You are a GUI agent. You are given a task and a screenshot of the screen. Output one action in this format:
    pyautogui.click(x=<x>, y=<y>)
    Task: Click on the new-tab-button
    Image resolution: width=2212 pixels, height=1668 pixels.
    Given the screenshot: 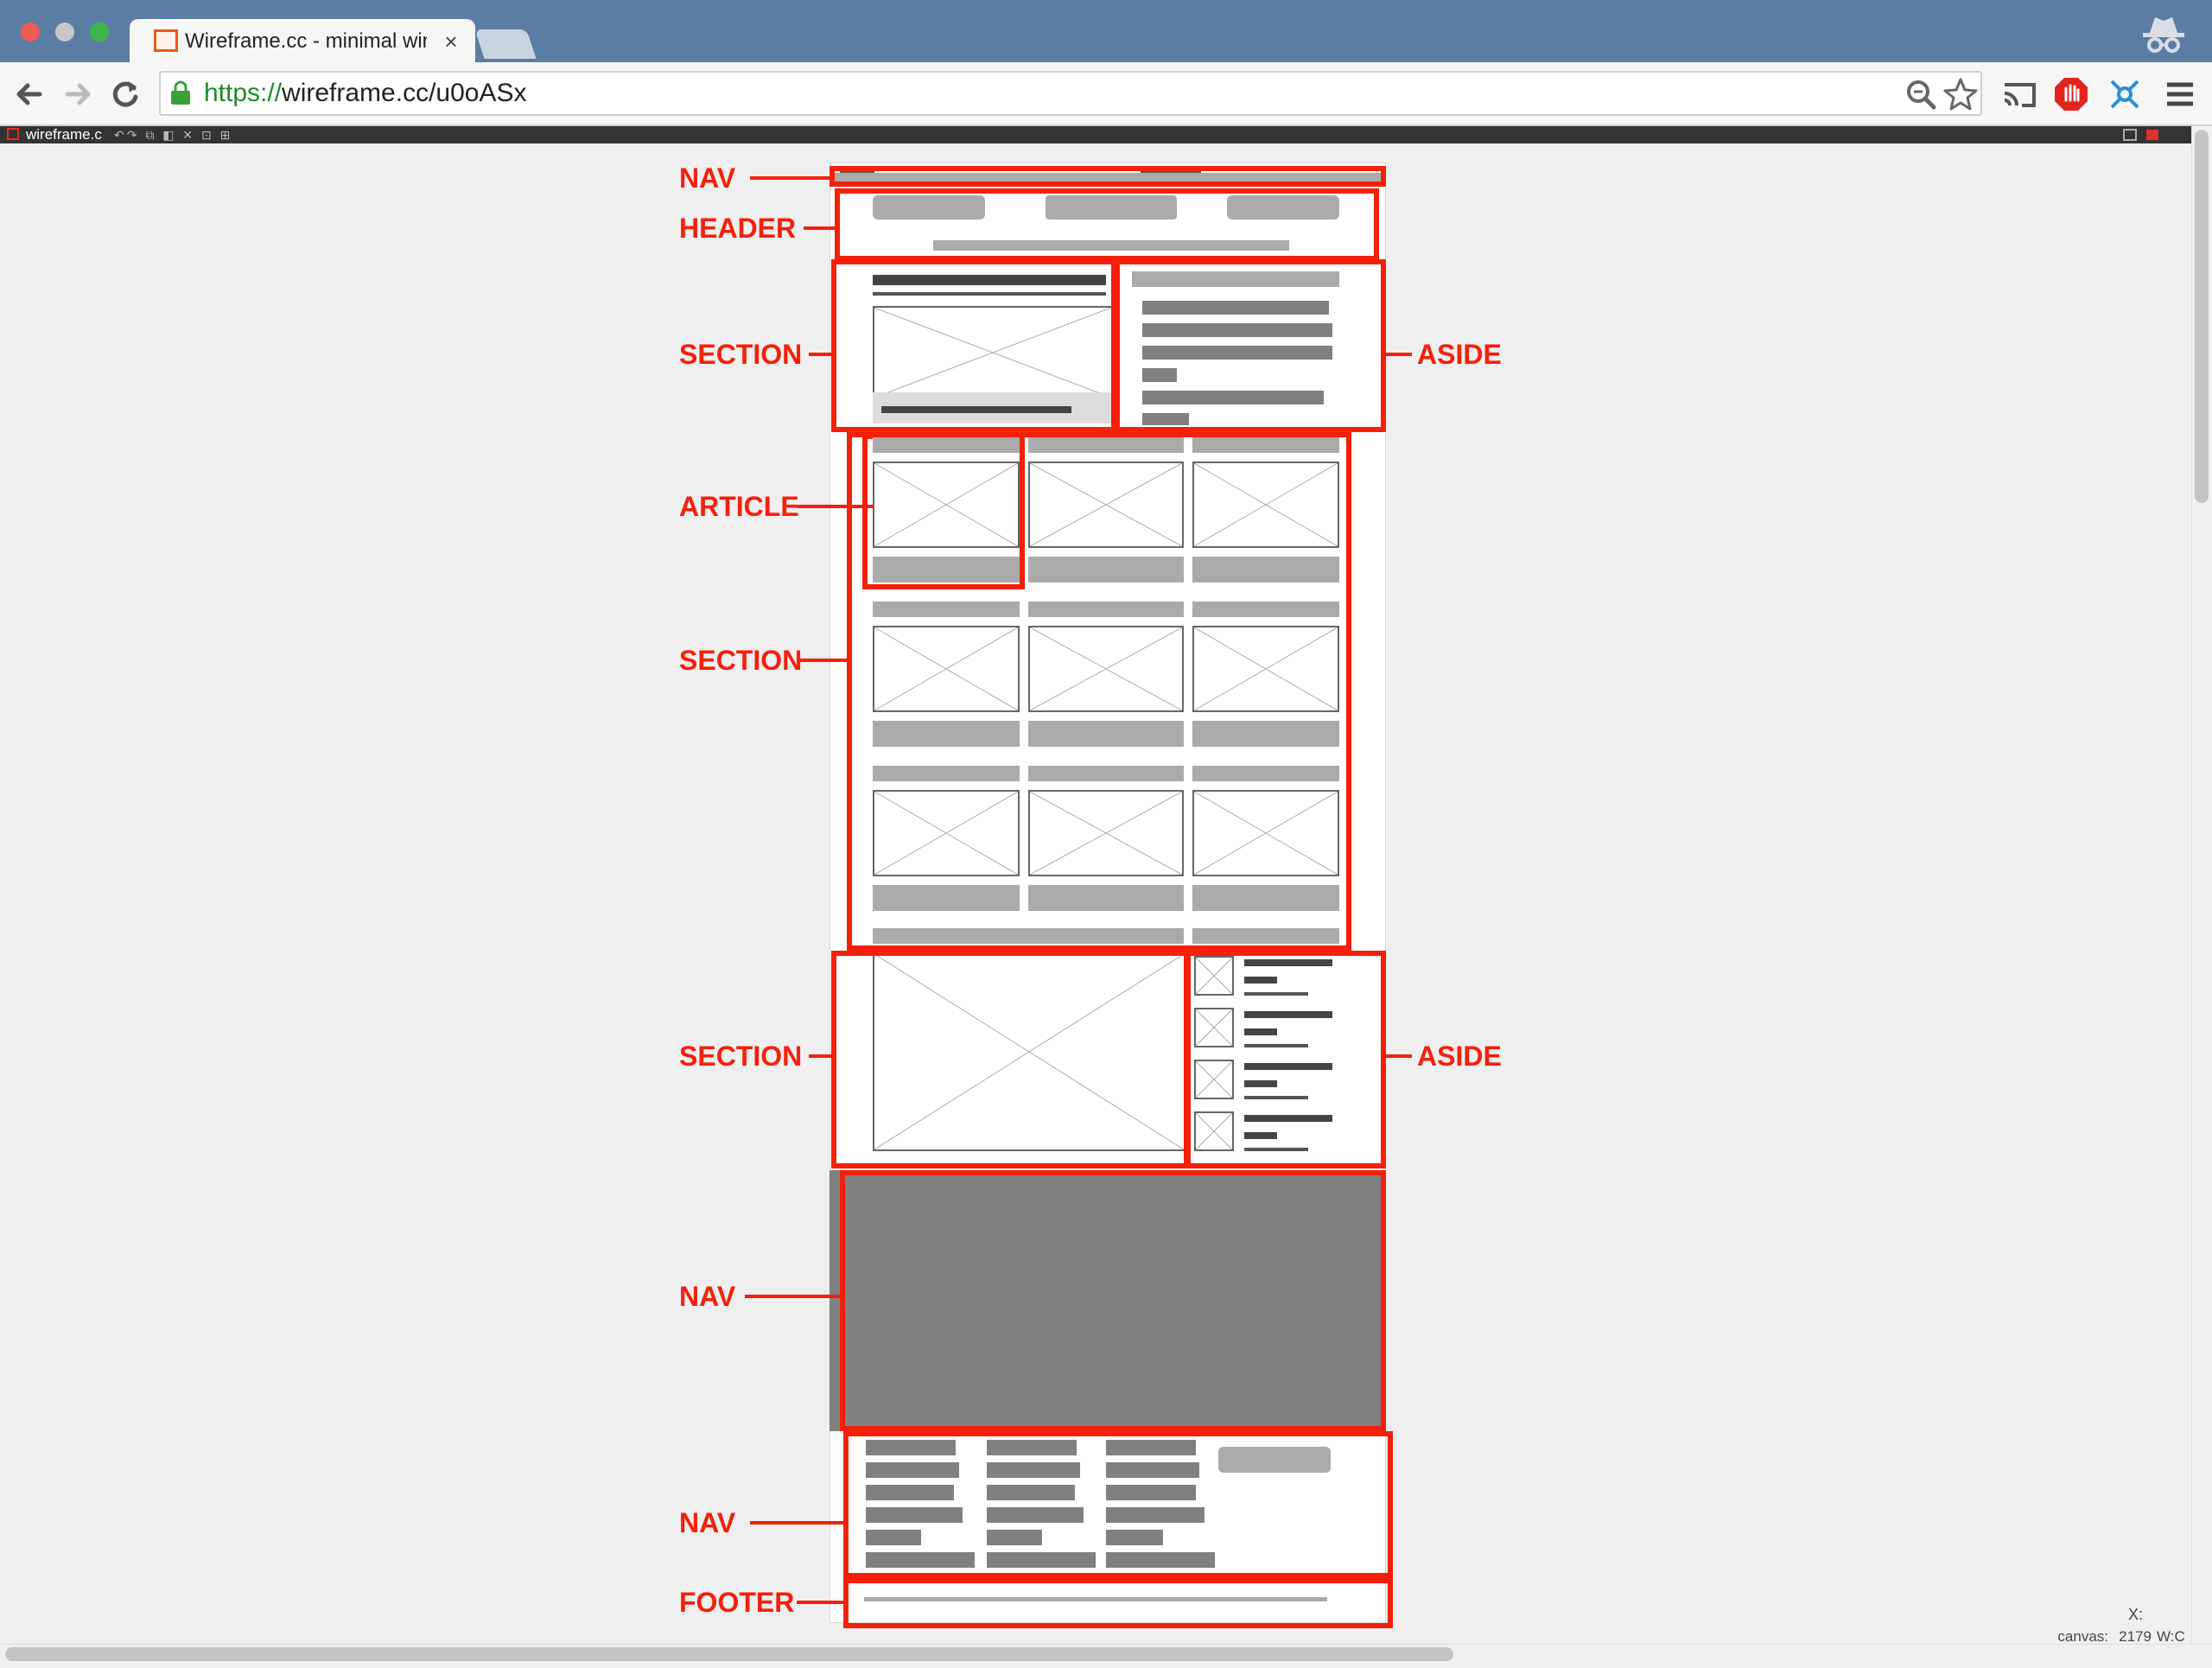 What is the action you would take?
    pyautogui.click(x=506, y=44)
    